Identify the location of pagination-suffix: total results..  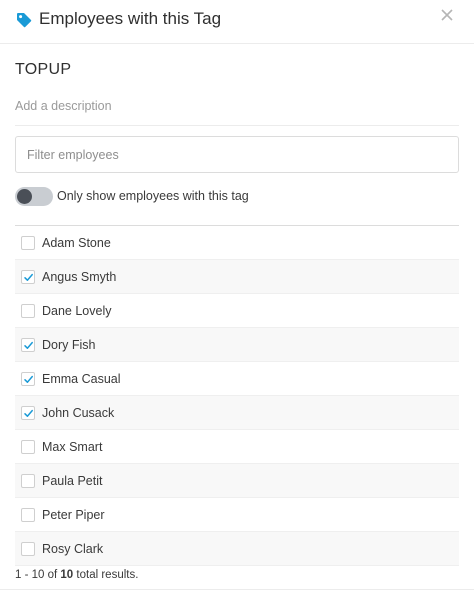
(107, 575).